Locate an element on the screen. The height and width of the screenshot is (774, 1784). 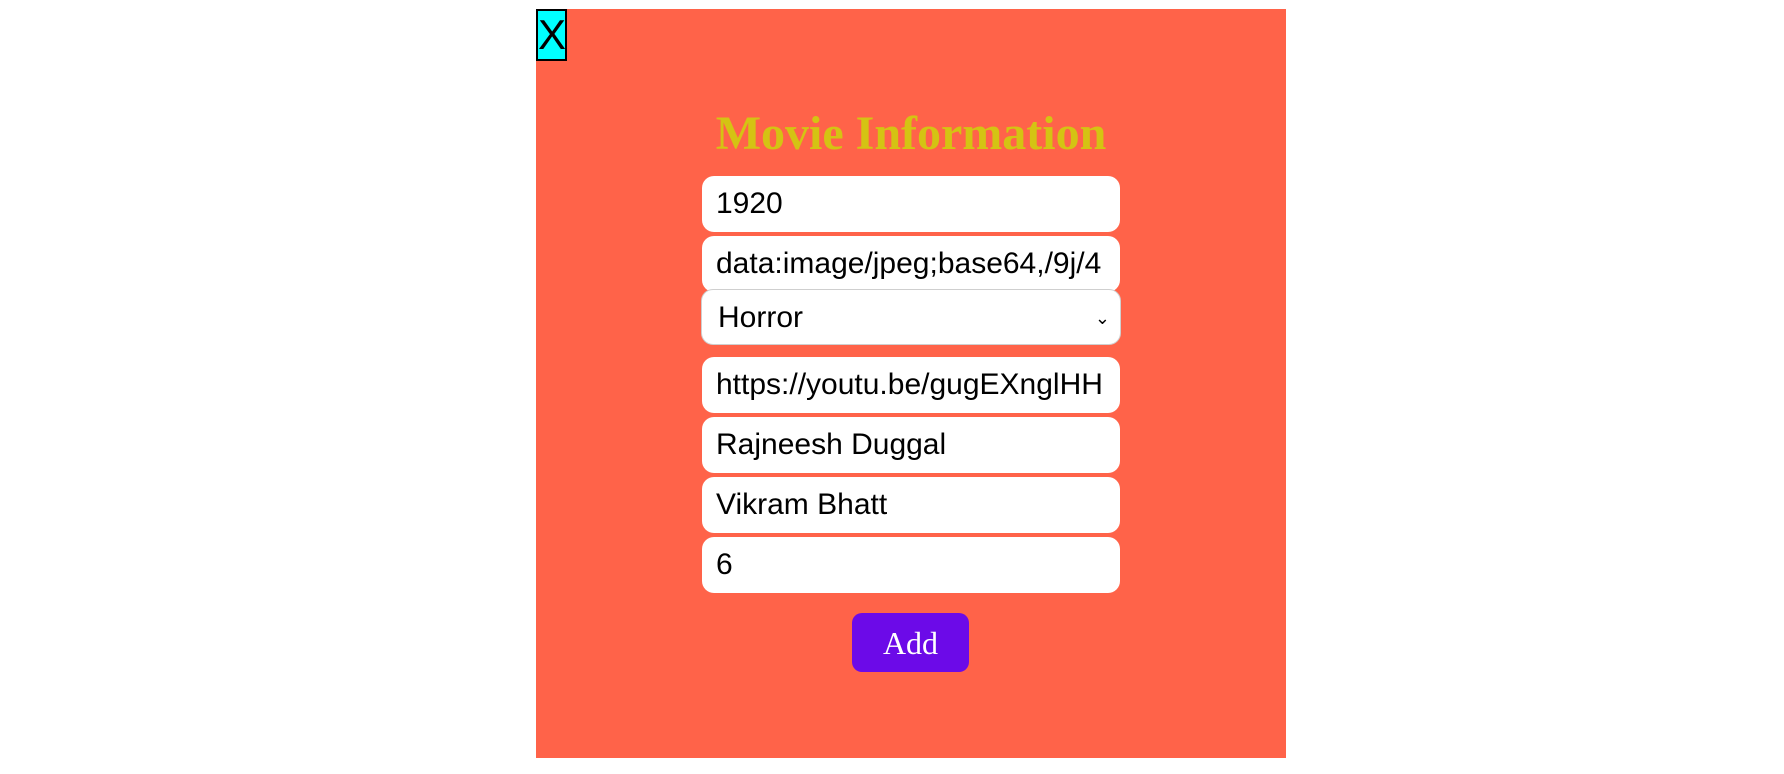
image-url-input: data:image/jpeg;base64,/9j/4 is located at coordinates (911, 264).